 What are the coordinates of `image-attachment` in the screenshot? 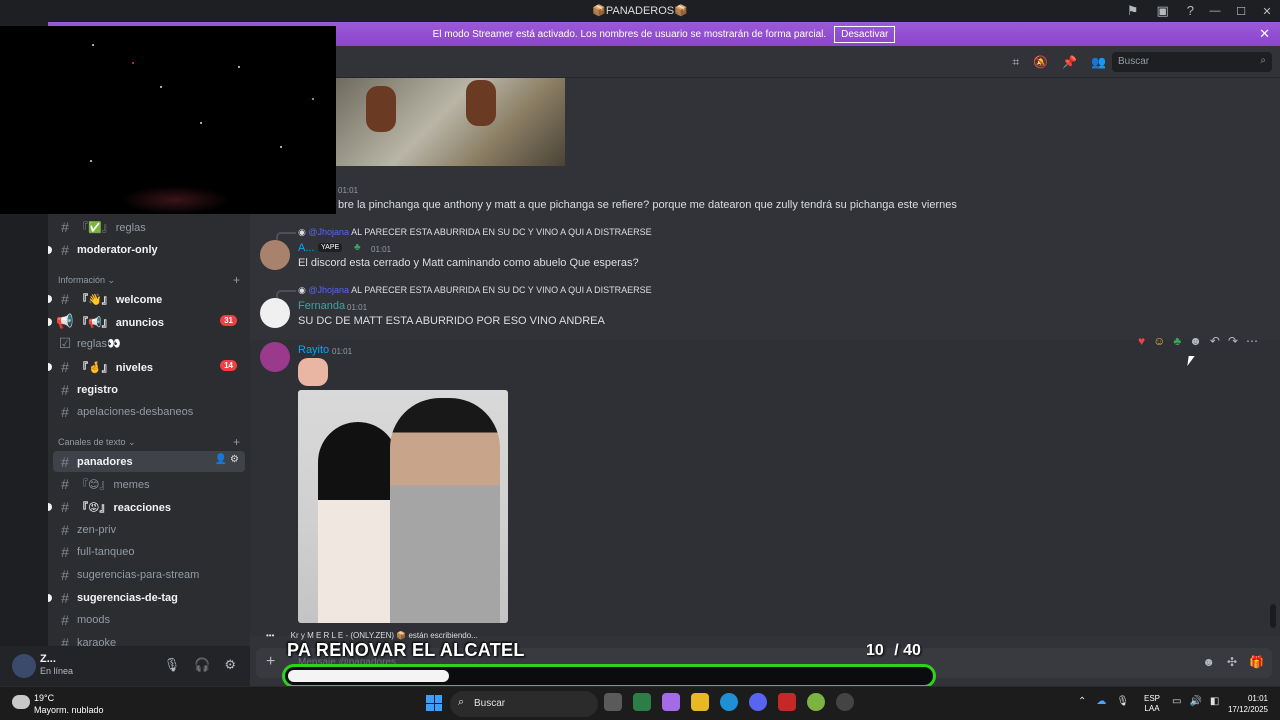 It's located at (403, 506).